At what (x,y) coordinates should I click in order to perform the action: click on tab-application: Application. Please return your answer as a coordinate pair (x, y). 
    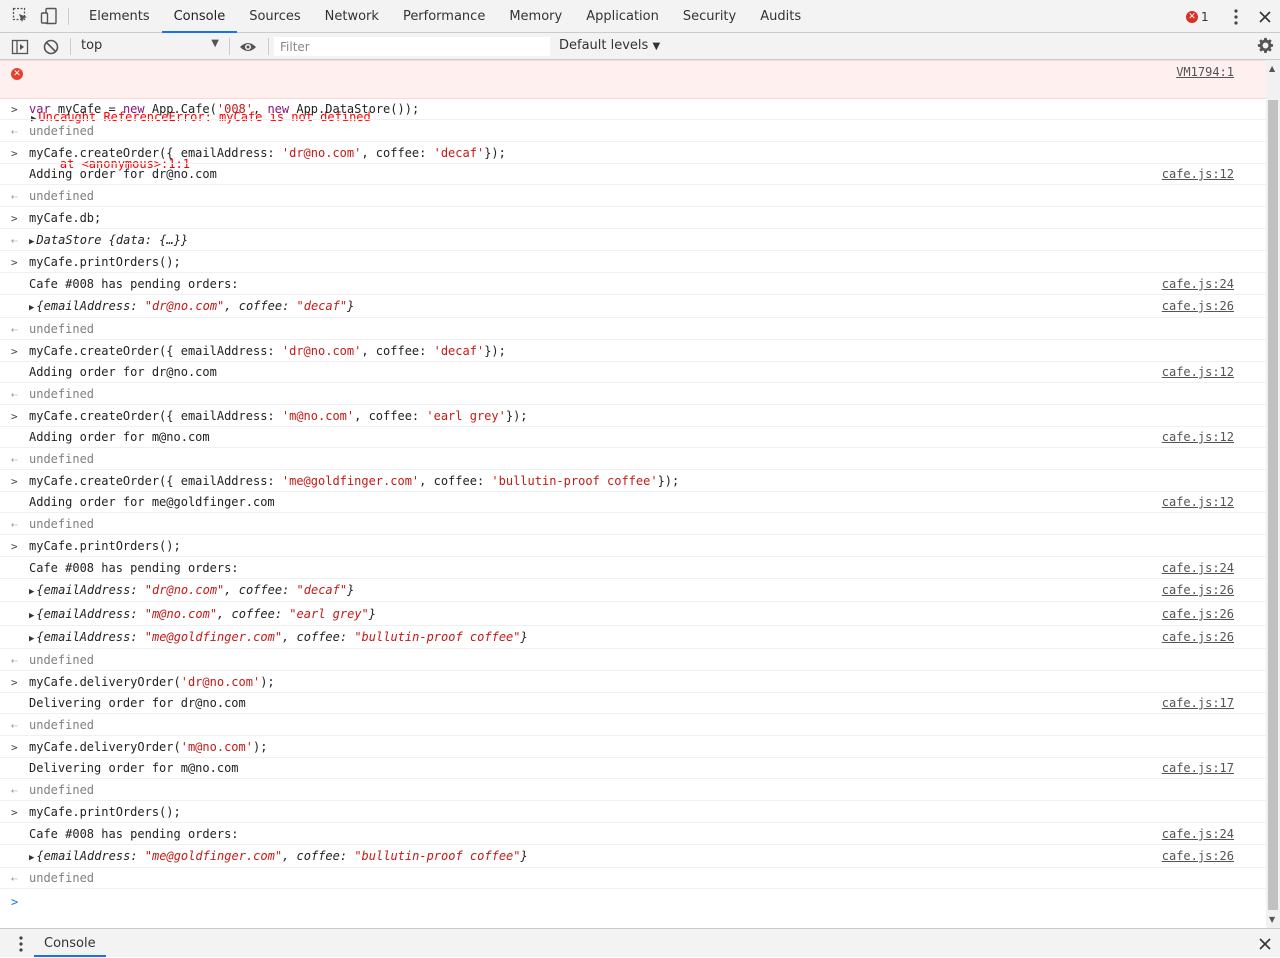
    Looking at the image, I should click on (622, 16).